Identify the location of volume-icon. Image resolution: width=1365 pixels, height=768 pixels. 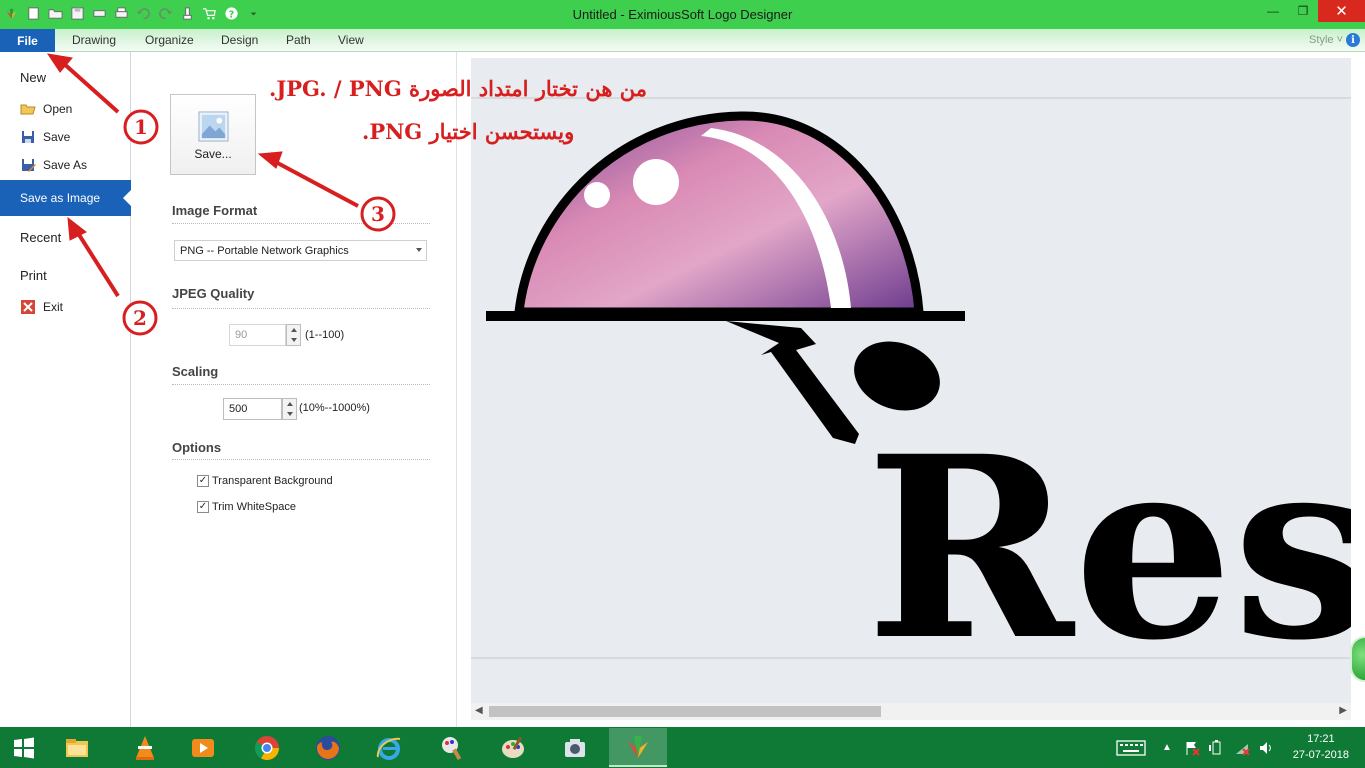
(1266, 748).